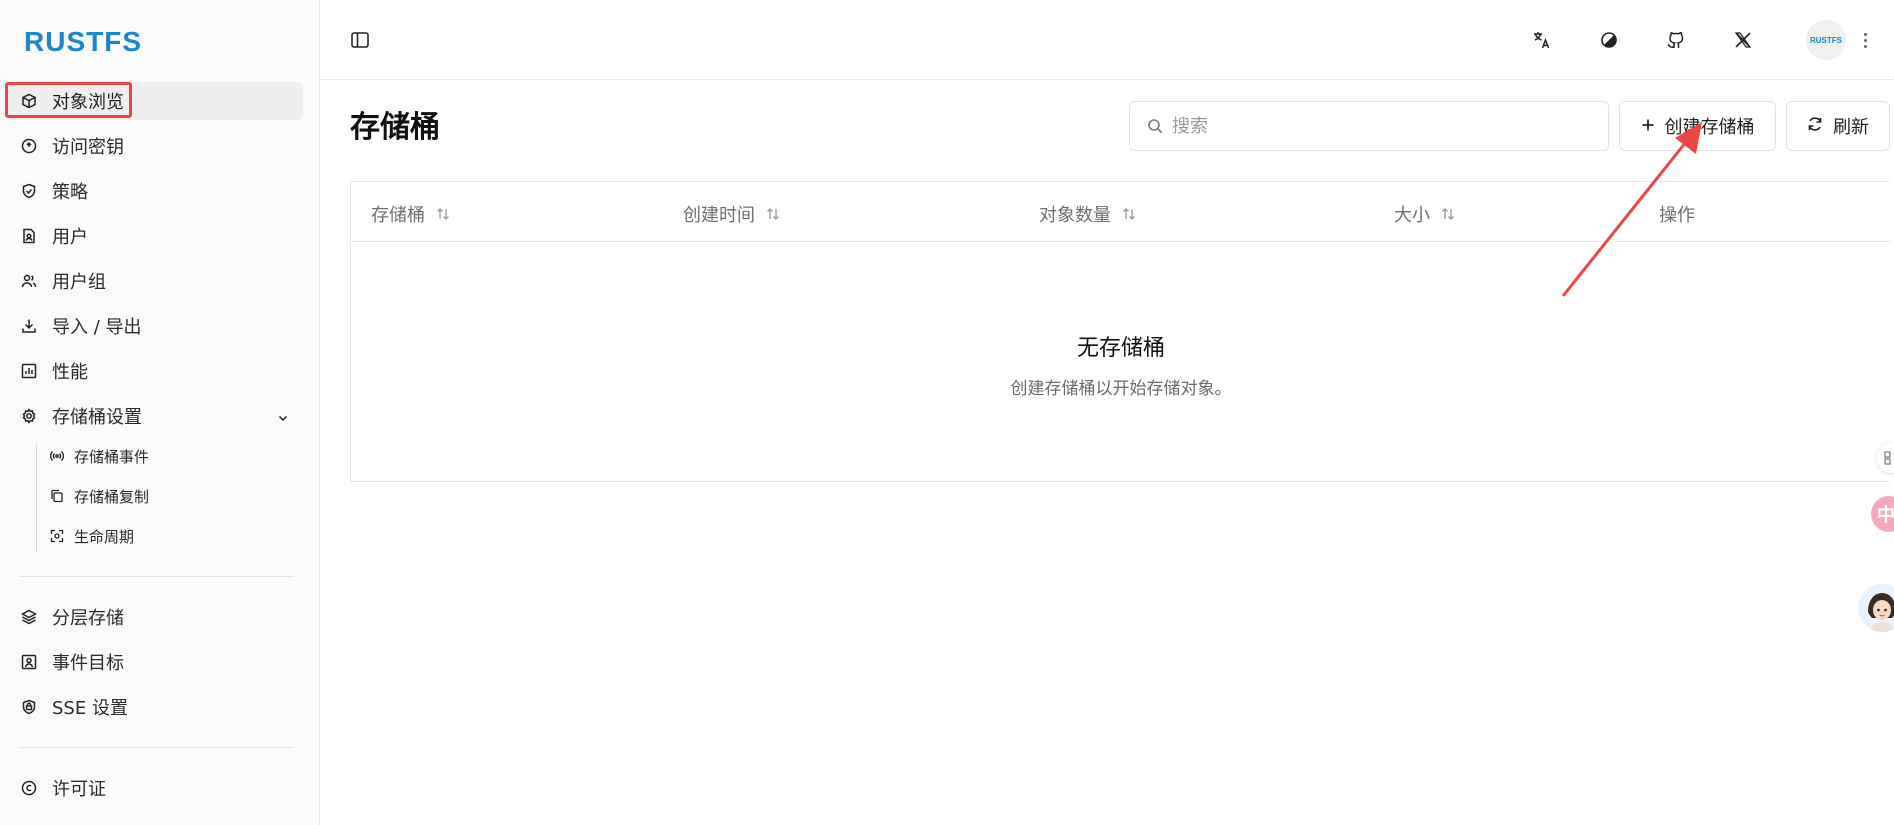 Image resolution: width=1894 pixels, height=825 pixels. Describe the element at coordinates (1609, 40) in the screenshot. I see `theme-icon` at that location.